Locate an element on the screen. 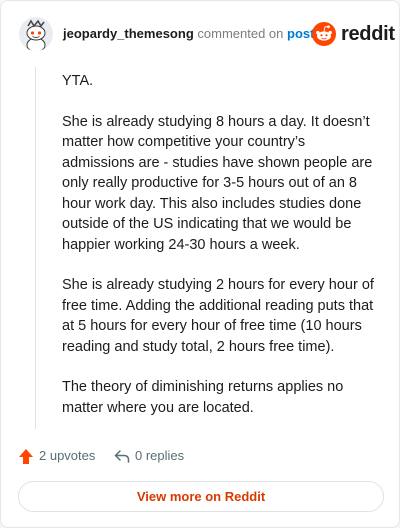 Image resolution: width=400 pixels, height=528 pixels. user-avatar-icon is located at coordinates (36, 34).